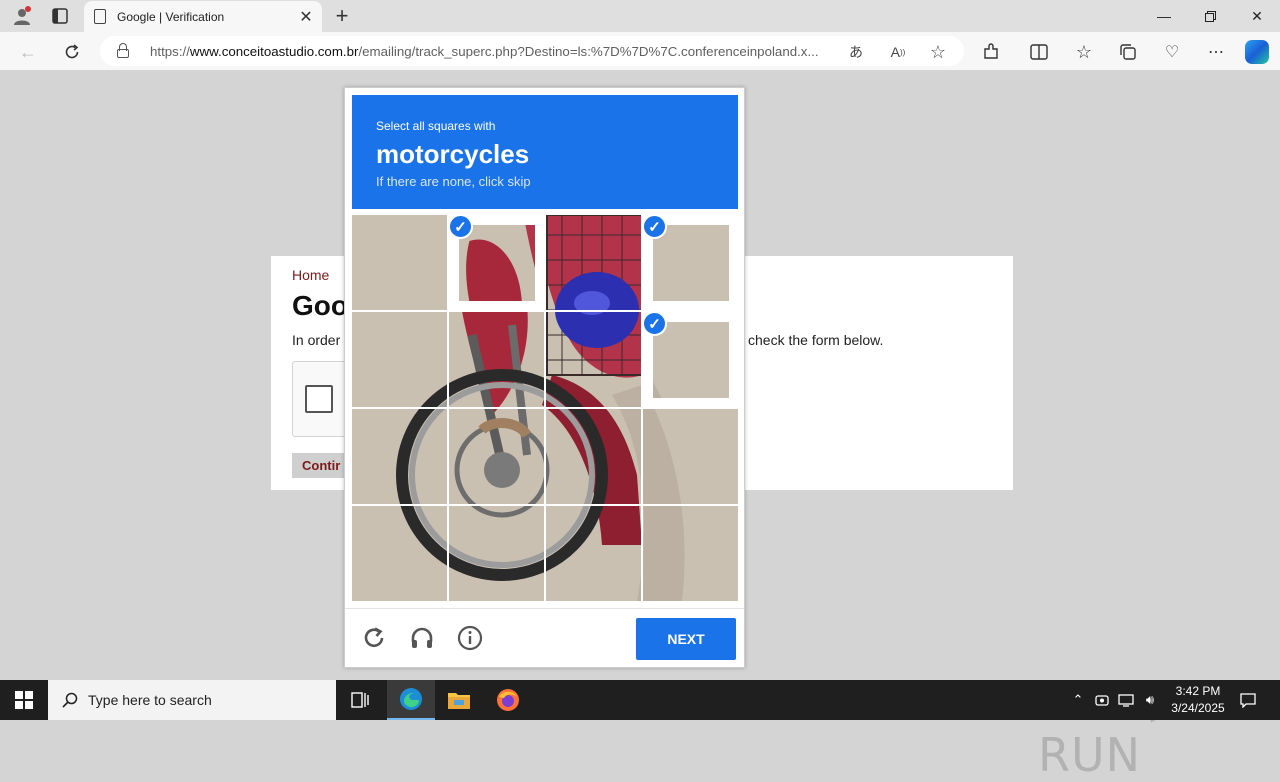  I want to click on back-icon: ←, so click(28, 52).